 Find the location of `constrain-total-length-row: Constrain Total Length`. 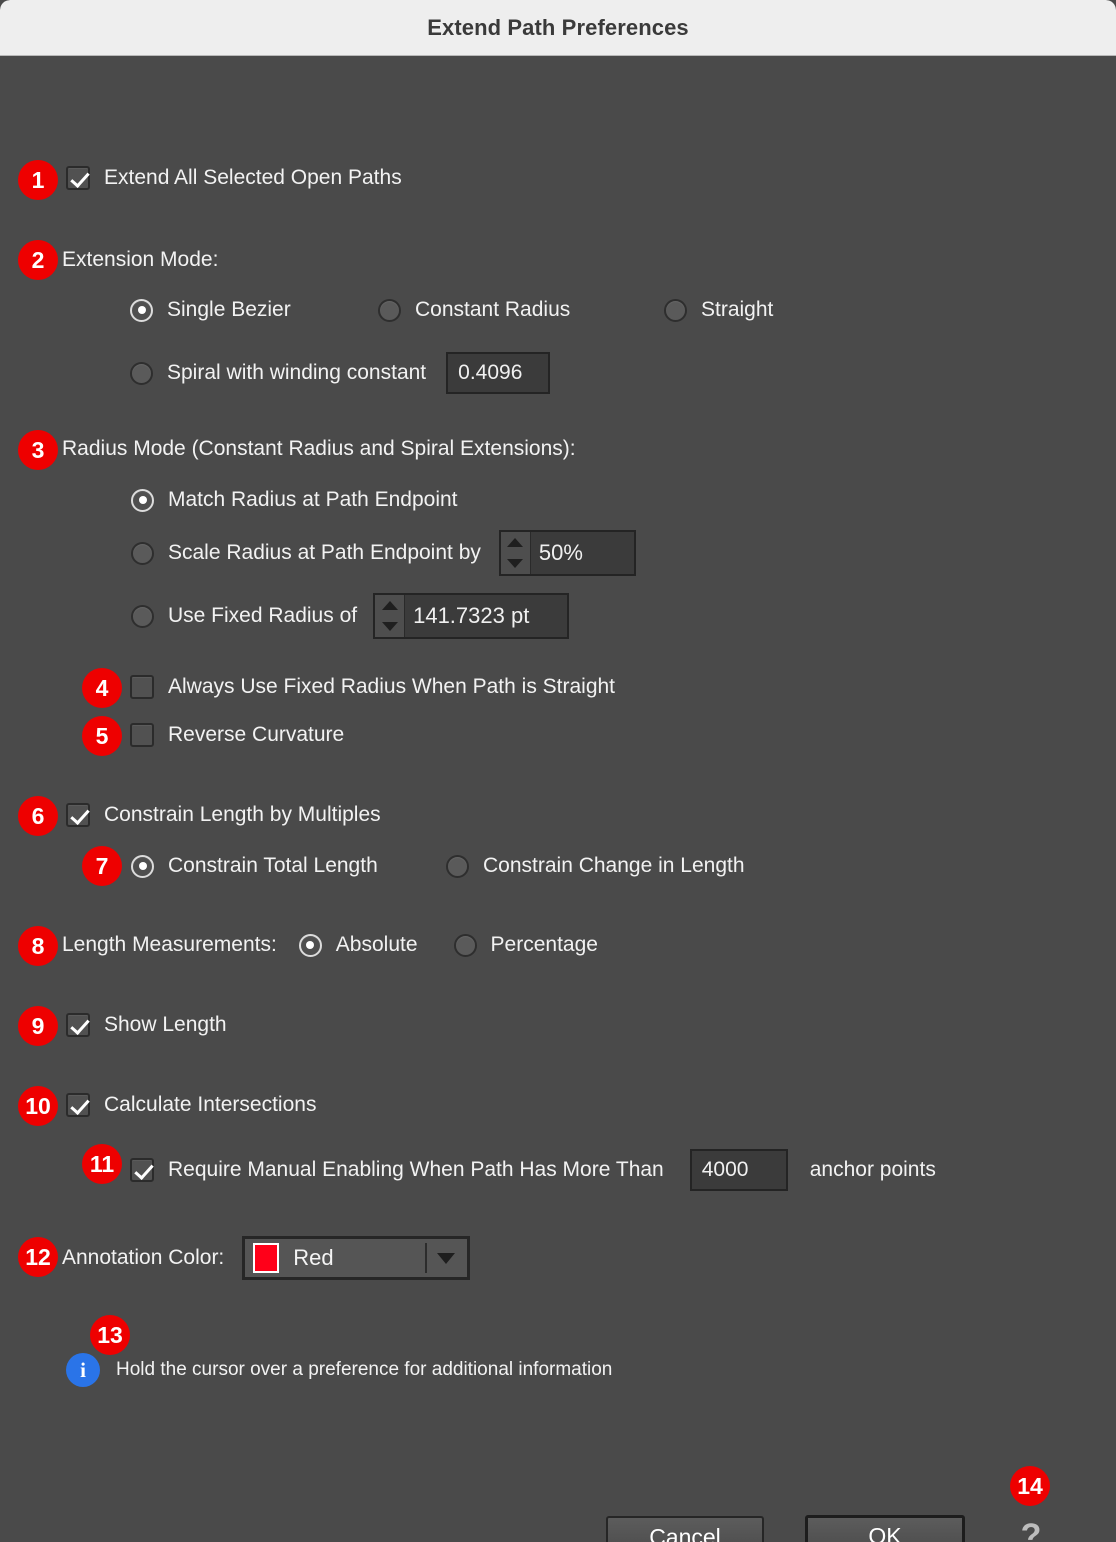

constrain-total-length-row: Constrain Total Length is located at coordinates (254, 866).